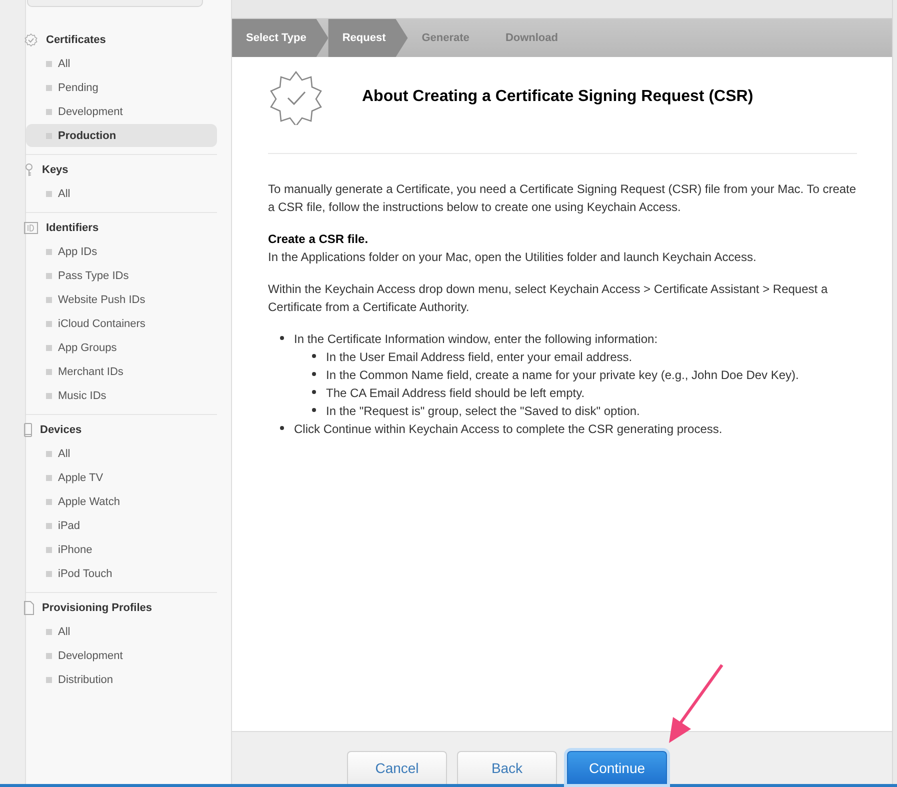 This screenshot has height=787, width=897. I want to click on sidebar-item: Merchant IDs, so click(121, 371).